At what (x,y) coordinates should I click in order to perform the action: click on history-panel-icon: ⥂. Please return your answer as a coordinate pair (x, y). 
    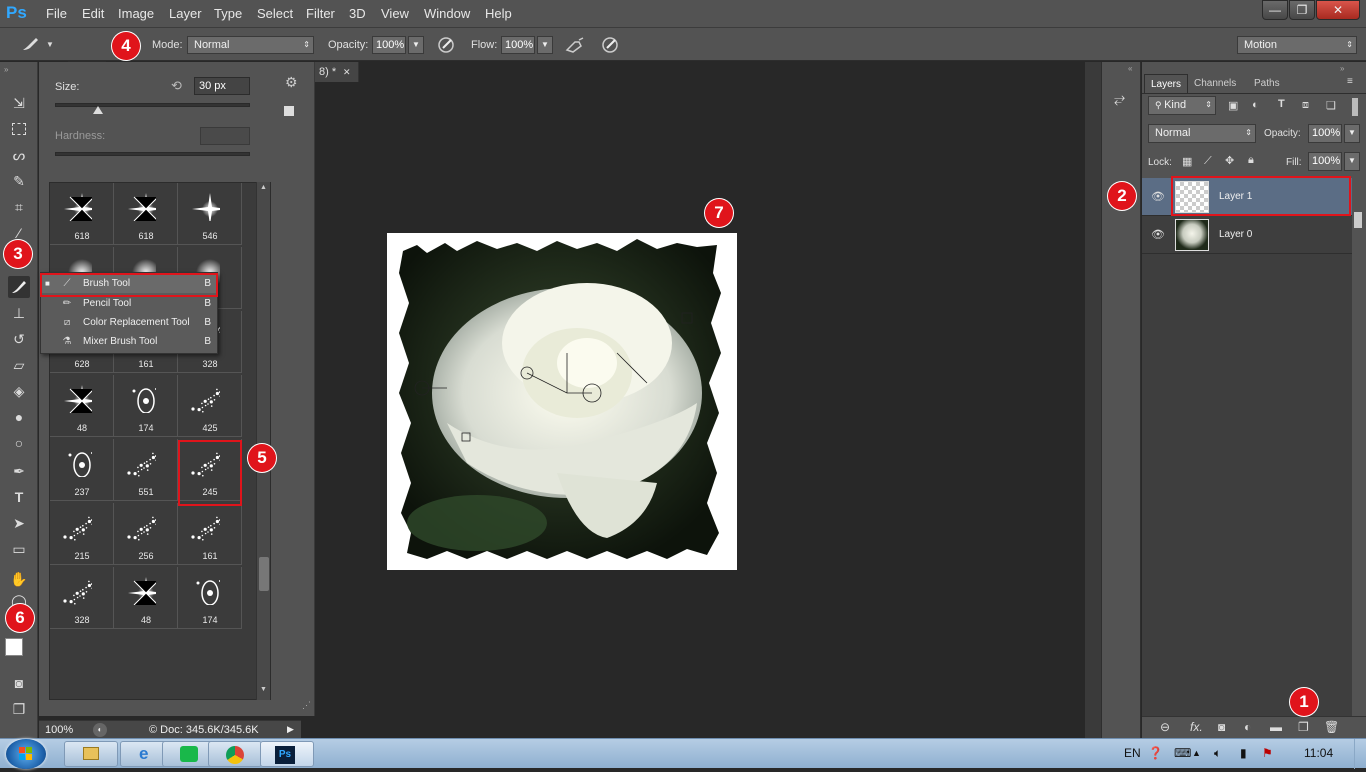
    Looking at the image, I should click on (1119, 98).